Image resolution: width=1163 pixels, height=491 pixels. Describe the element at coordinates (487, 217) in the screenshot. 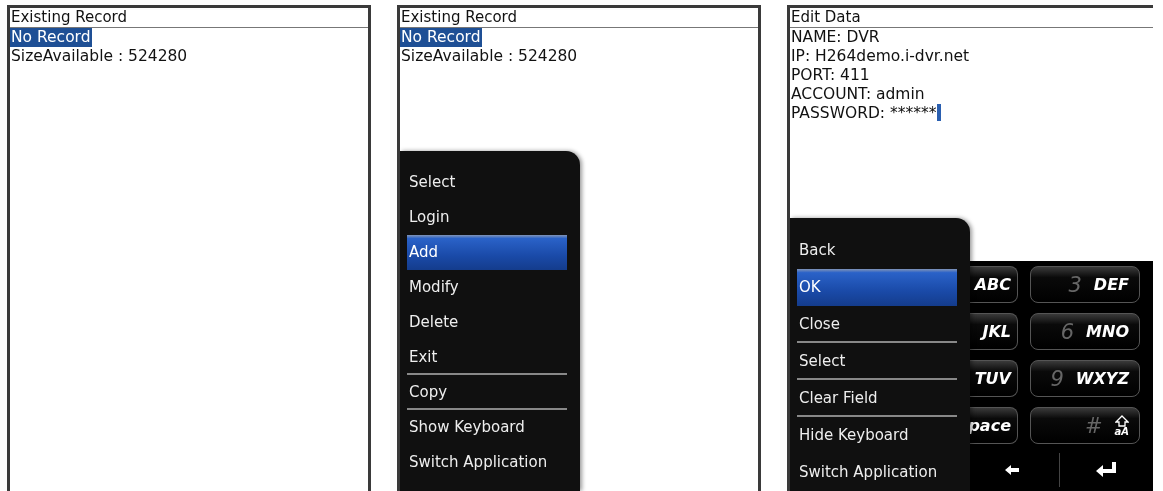

I see `menu-item: Login` at that location.